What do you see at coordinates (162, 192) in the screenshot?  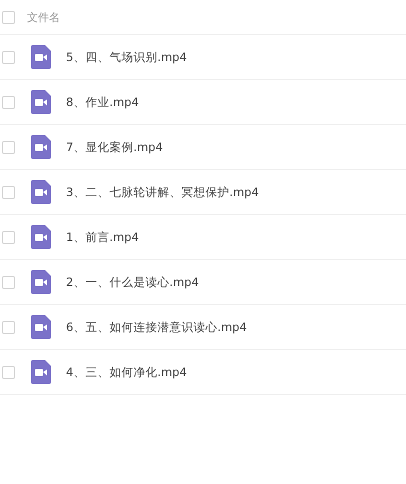 I see `file-name: 3、二、七脉轮讲解、冥想保护.mp4` at bounding box center [162, 192].